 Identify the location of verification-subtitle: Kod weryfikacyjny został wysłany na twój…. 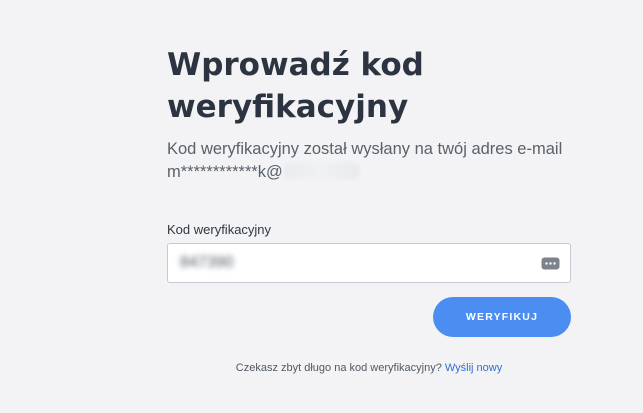
(369, 161).